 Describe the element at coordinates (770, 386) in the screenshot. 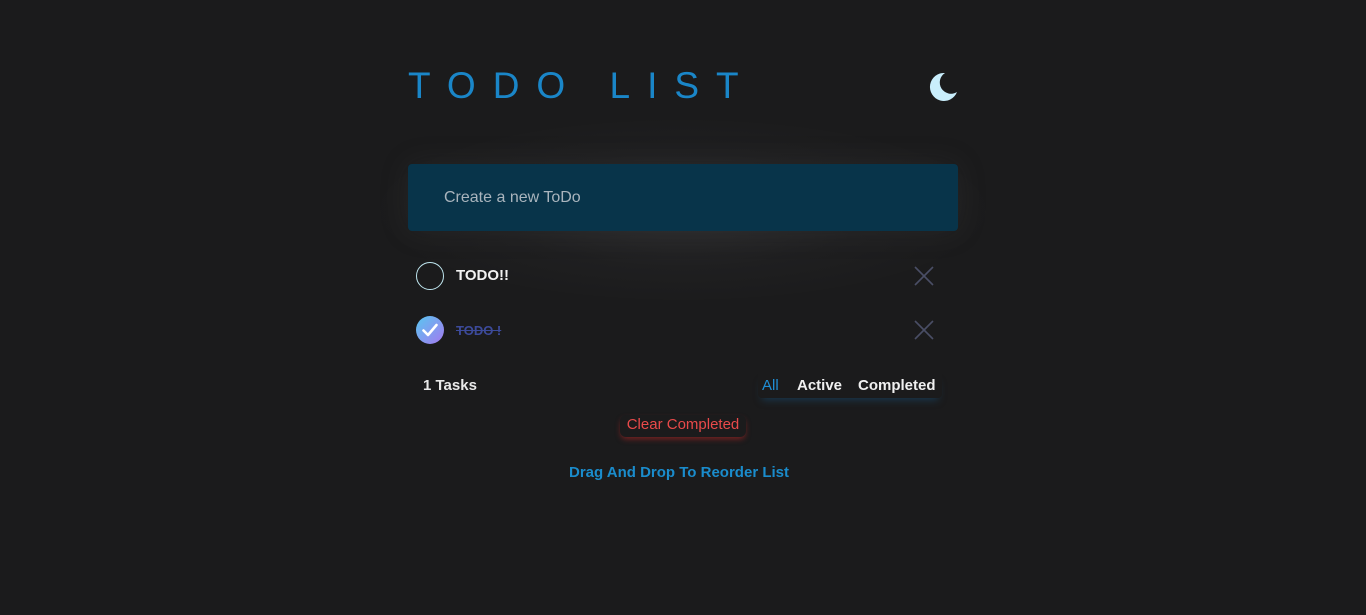

I see `filter-all: All` at that location.